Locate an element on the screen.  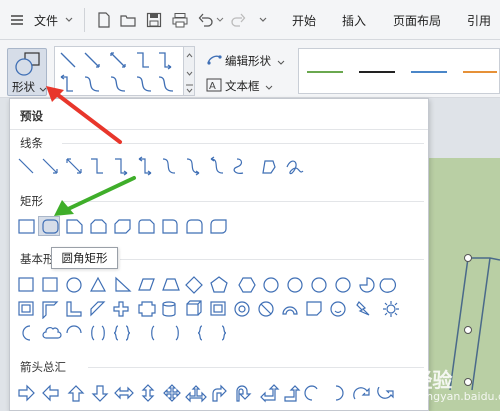
arc-icon is located at coordinates (74, 329).